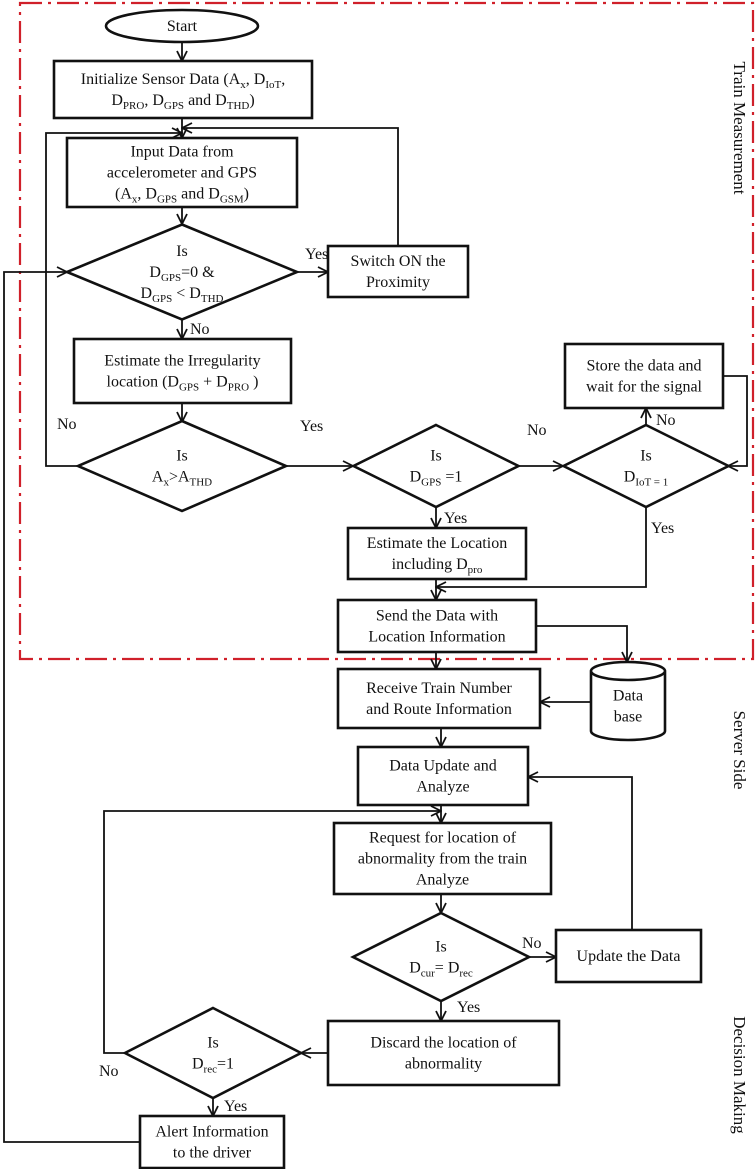 The image size is (755, 1169). I want to click on text-segment: including D, so click(430, 564).